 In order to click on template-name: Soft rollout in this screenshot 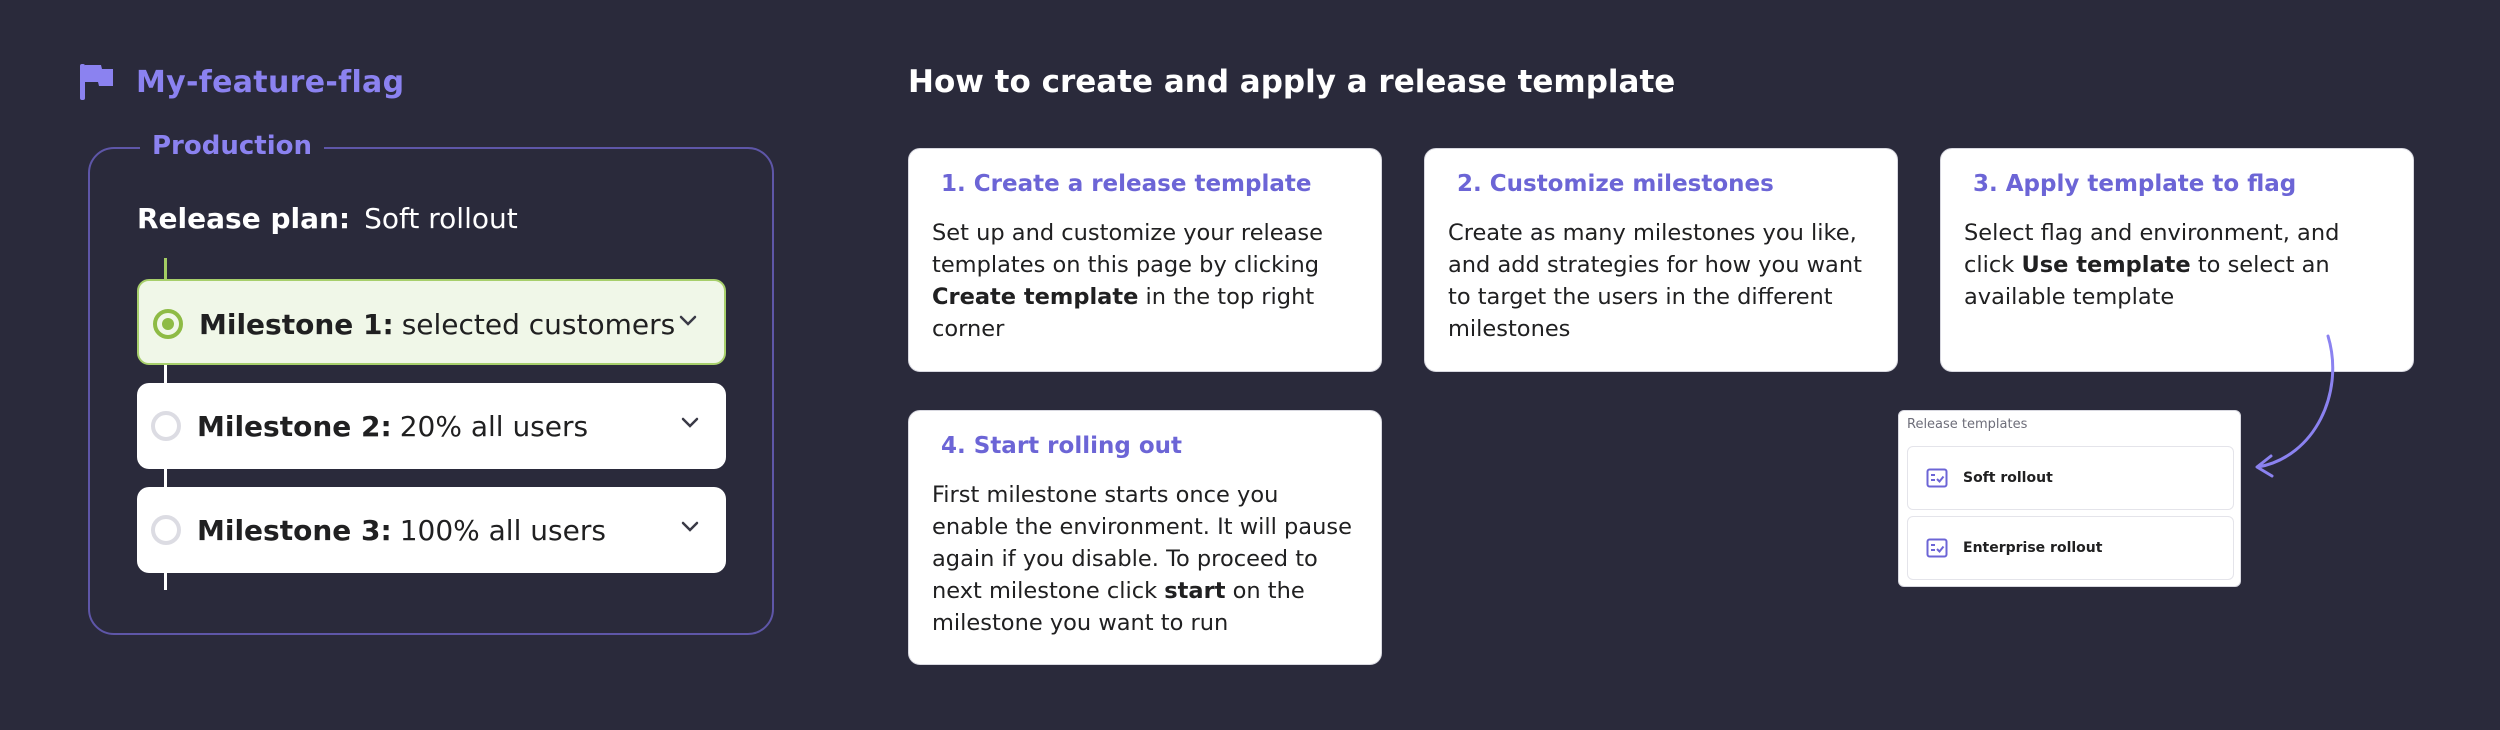, I will do `click(2008, 478)`.